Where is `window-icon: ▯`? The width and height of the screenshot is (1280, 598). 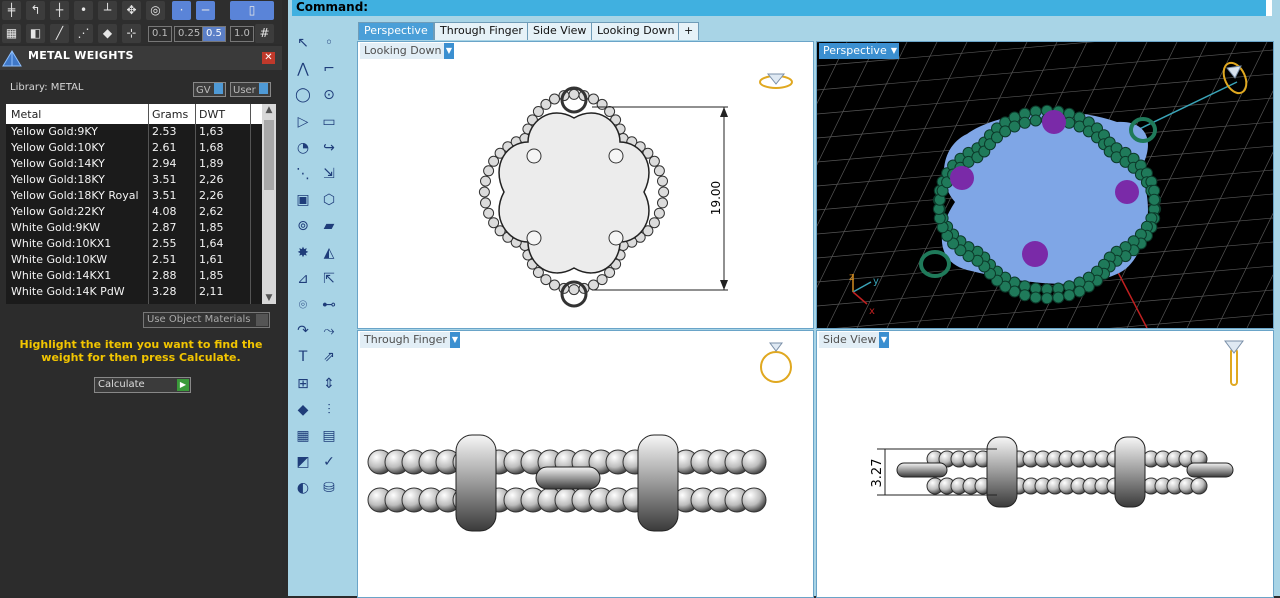 window-icon: ▯ is located at coordinates (252, 10).